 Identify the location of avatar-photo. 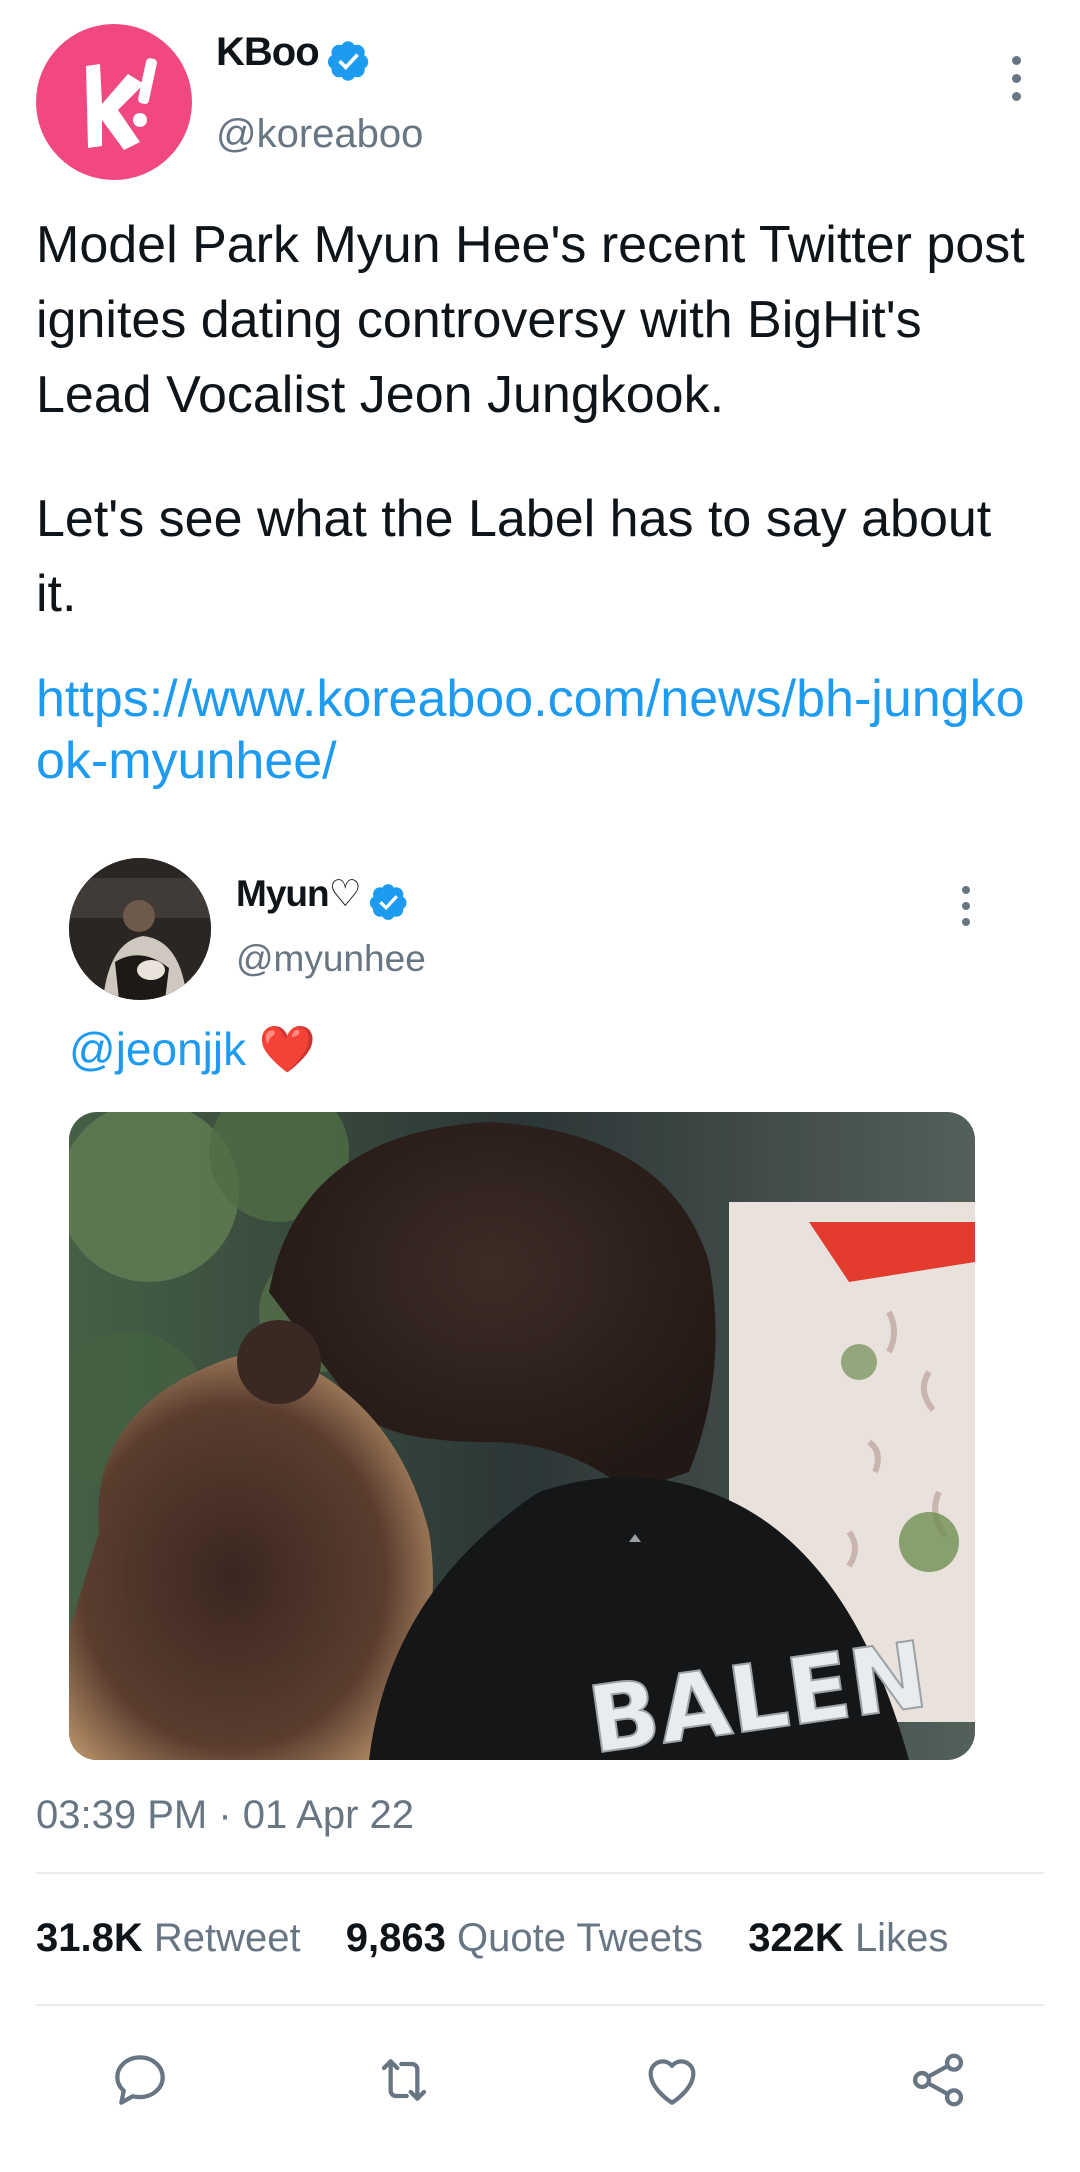
(140, 929).